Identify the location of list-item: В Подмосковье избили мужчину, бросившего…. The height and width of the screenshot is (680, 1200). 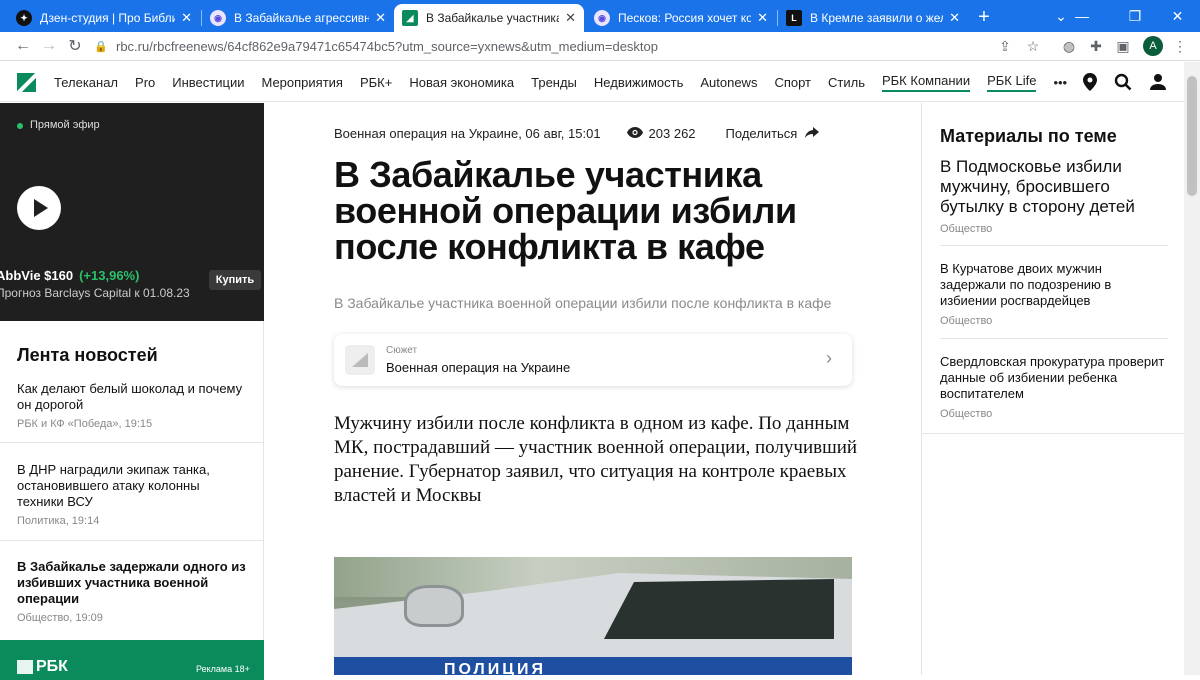
(1055, 196).